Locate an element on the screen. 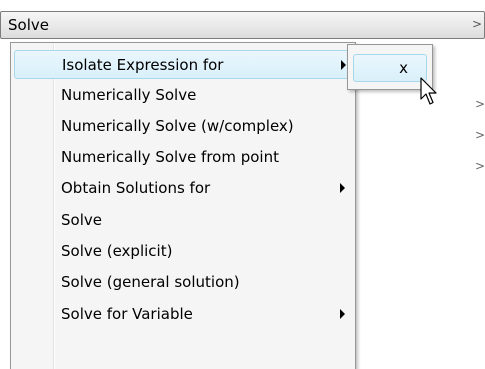 This screenshot has width=485, height=369. menu-item-label: Solve (general solution) is located at coordinates (150, 282).